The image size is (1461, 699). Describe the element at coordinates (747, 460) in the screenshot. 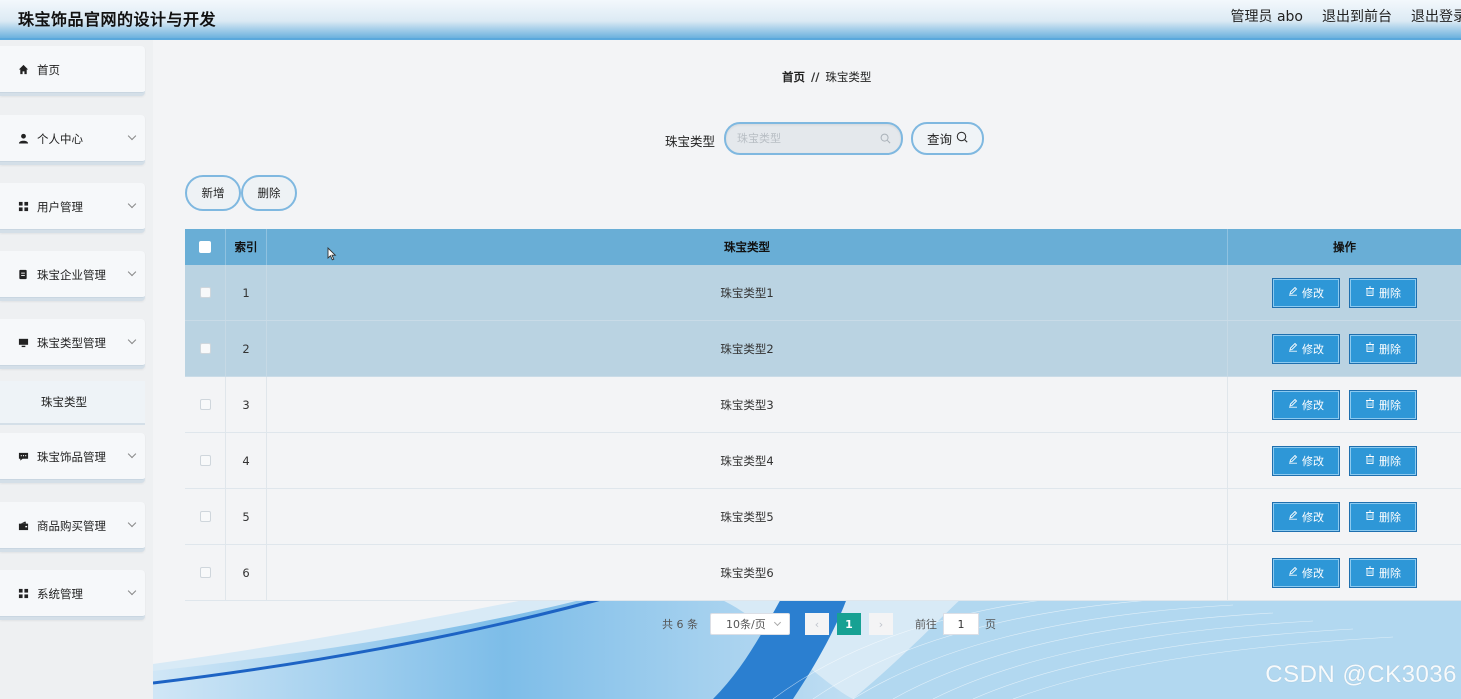

I see `row-type: 珠宝类型4` at that location.